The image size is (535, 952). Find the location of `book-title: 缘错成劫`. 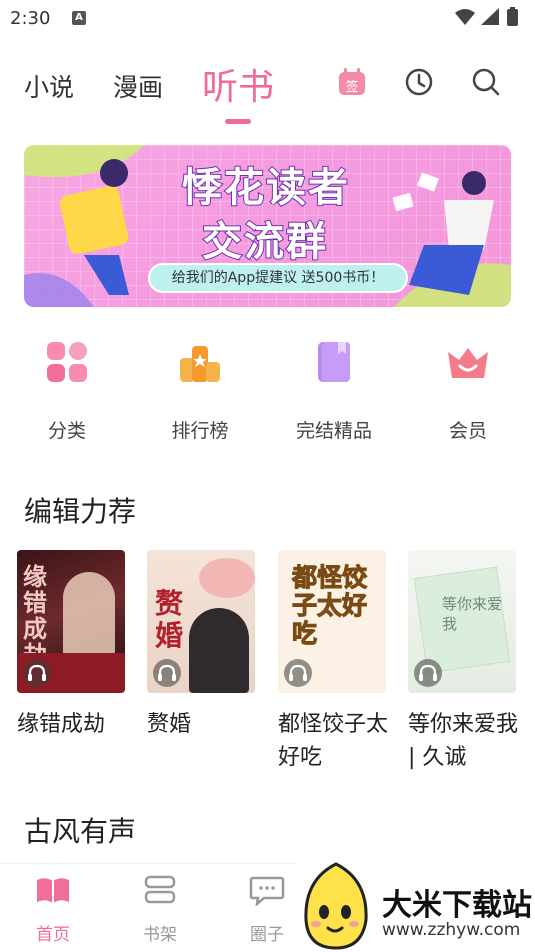

book-title: 缘错成劫 is located at coordinates (77, 724).